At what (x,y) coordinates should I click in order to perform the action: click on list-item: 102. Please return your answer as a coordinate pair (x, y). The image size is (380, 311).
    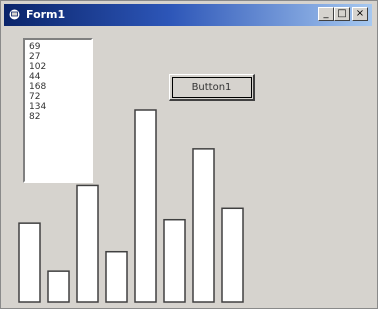
    Looking at the image, I should click on (60, 67).